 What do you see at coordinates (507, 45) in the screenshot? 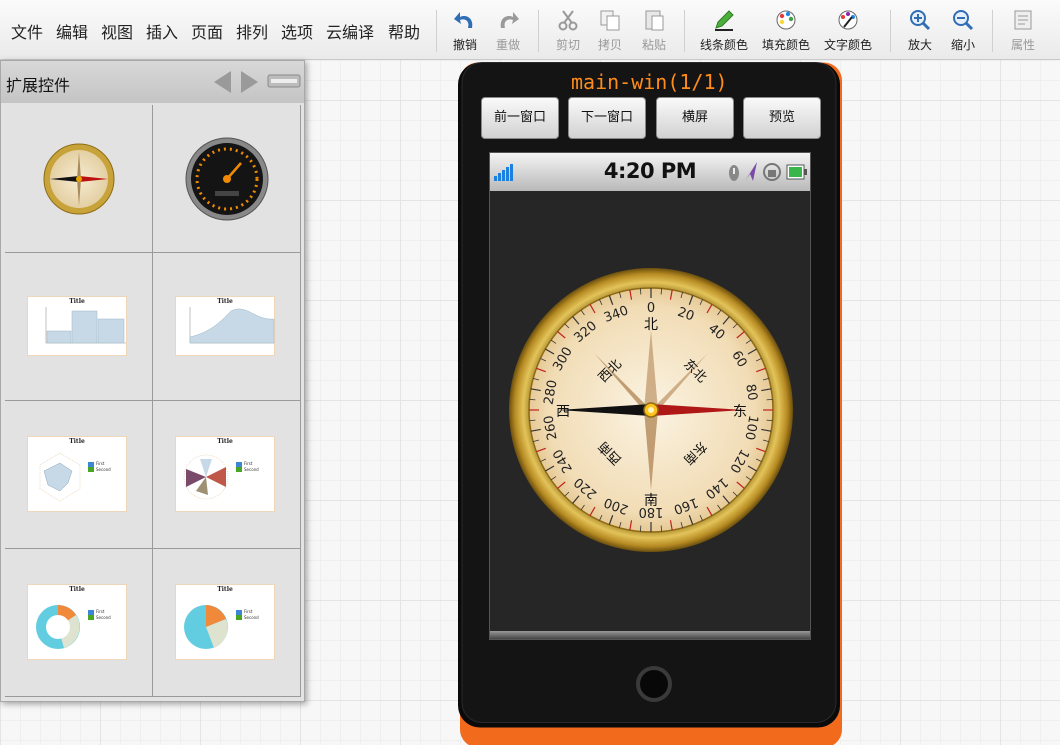
I see `redo-label: 重做` at bounding box center [507, 45].